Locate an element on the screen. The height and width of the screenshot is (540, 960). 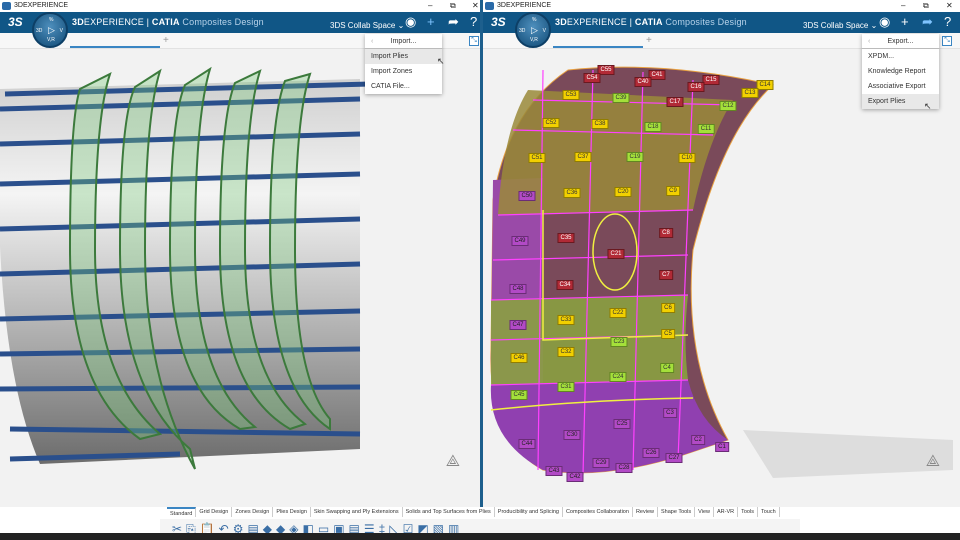
menu-item-knowledge-report: Knowledge Report is located at coordinates (900, 71).